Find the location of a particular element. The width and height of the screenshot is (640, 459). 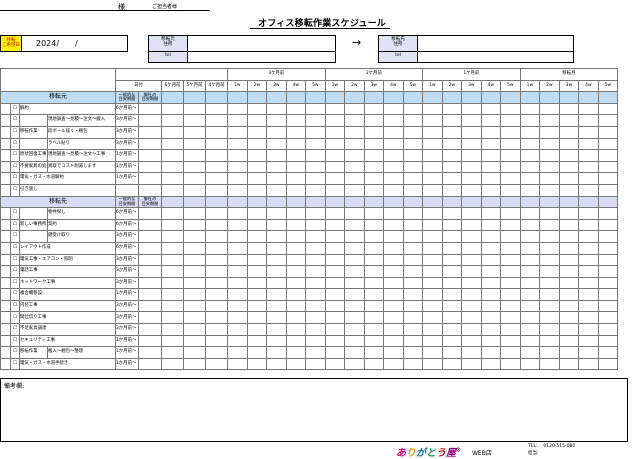

destination-address-field is located at coordinates (495, 43).